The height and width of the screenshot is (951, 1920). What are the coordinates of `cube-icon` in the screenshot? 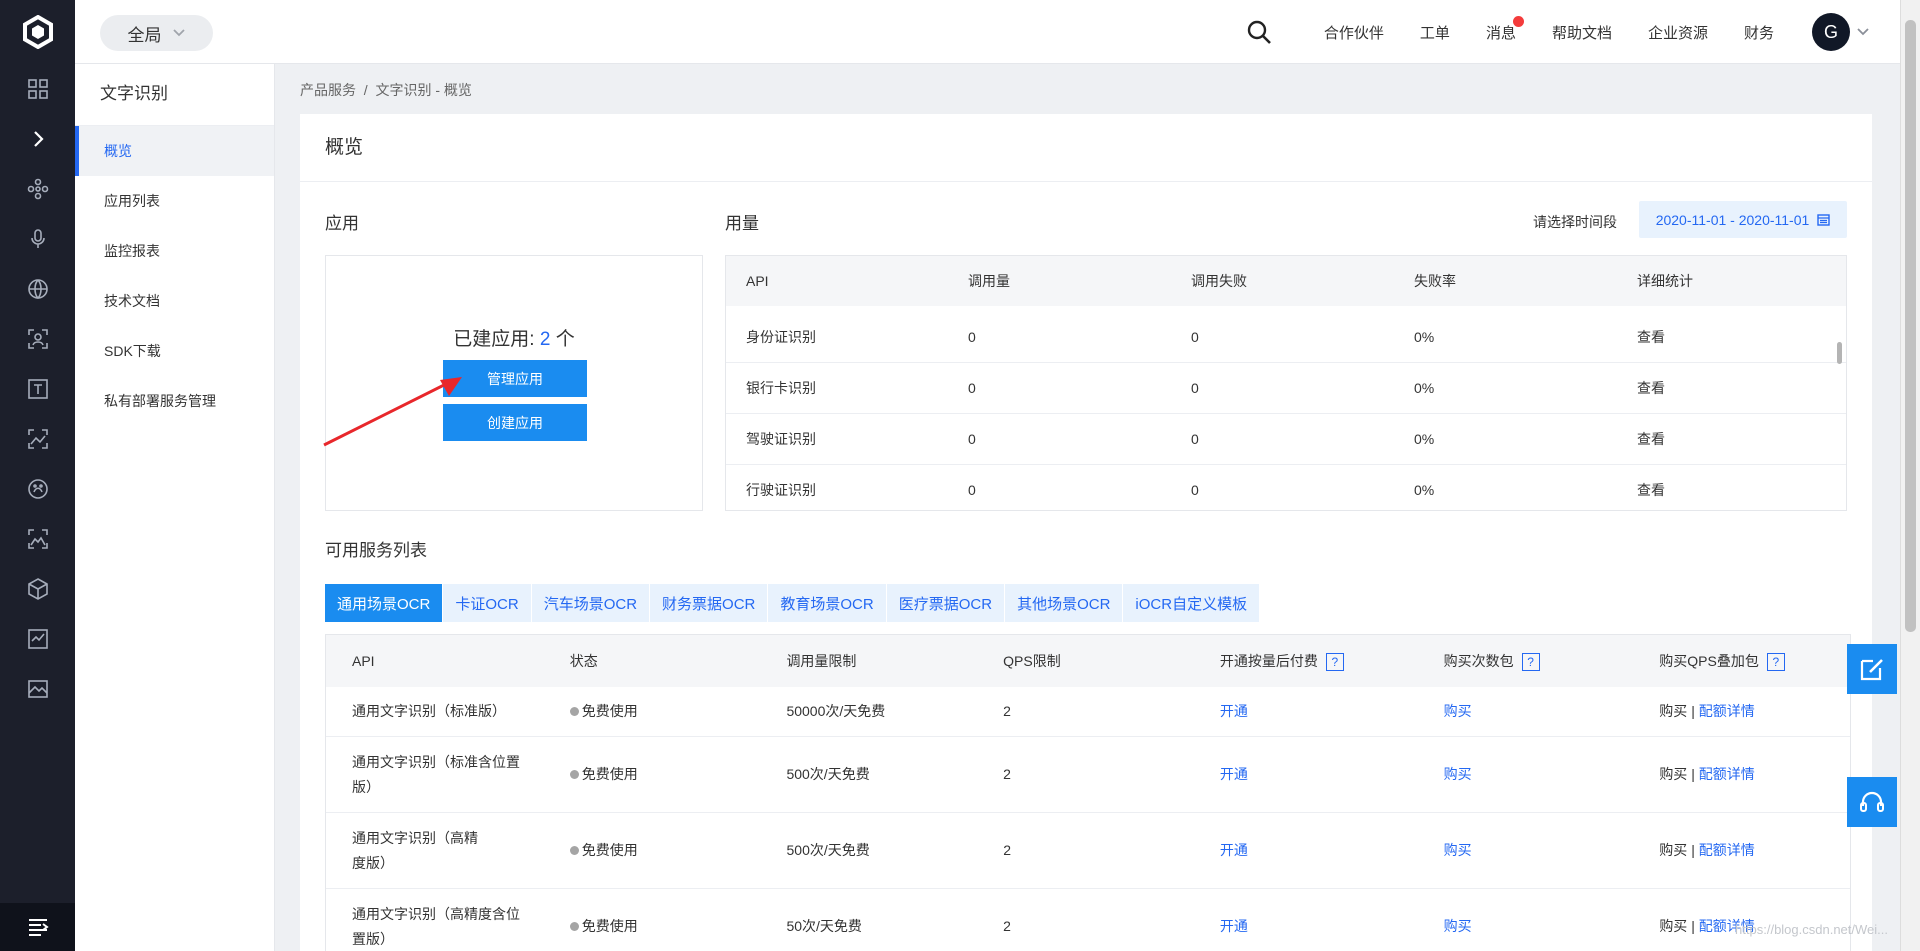 It's located at (37, 589).